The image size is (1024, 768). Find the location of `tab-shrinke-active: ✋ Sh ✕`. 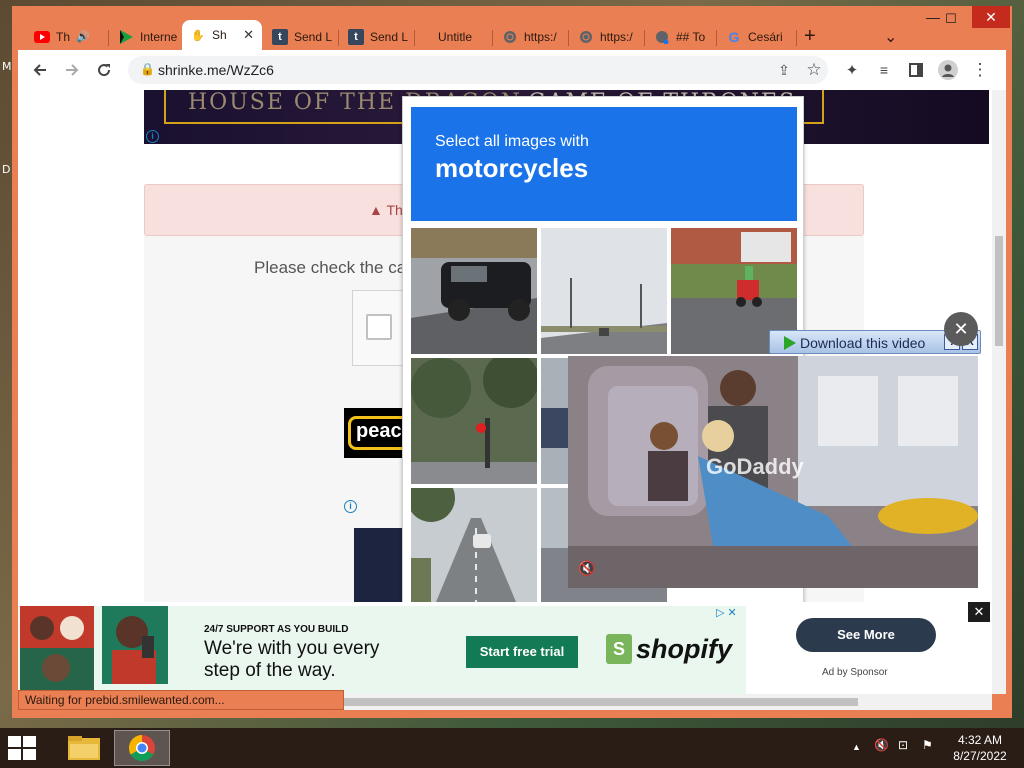

tab-shrinke-active: ✋ Sh ✕ is located at coordinates (222, 35).